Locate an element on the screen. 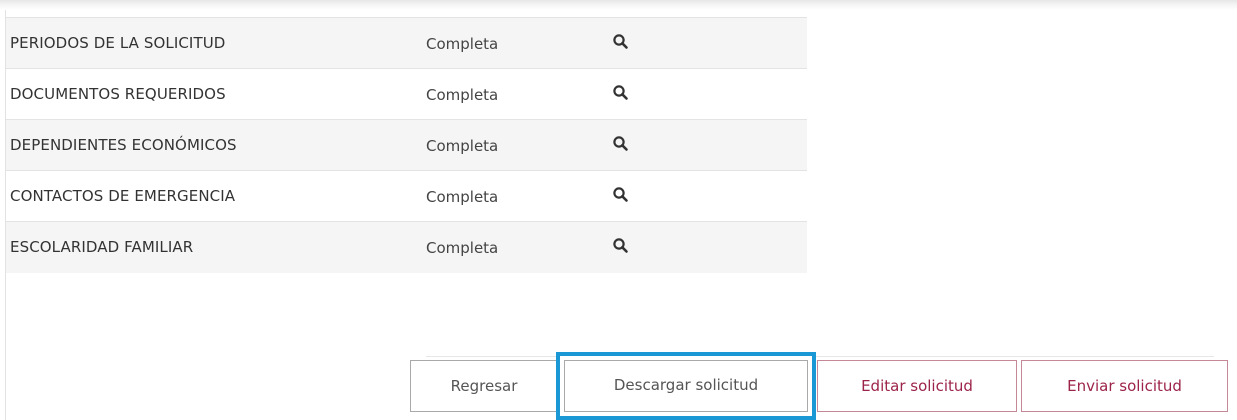 The height and width of the screenshot is (420, 1237). back-button: Regresar is located at coordinates (484, 386).